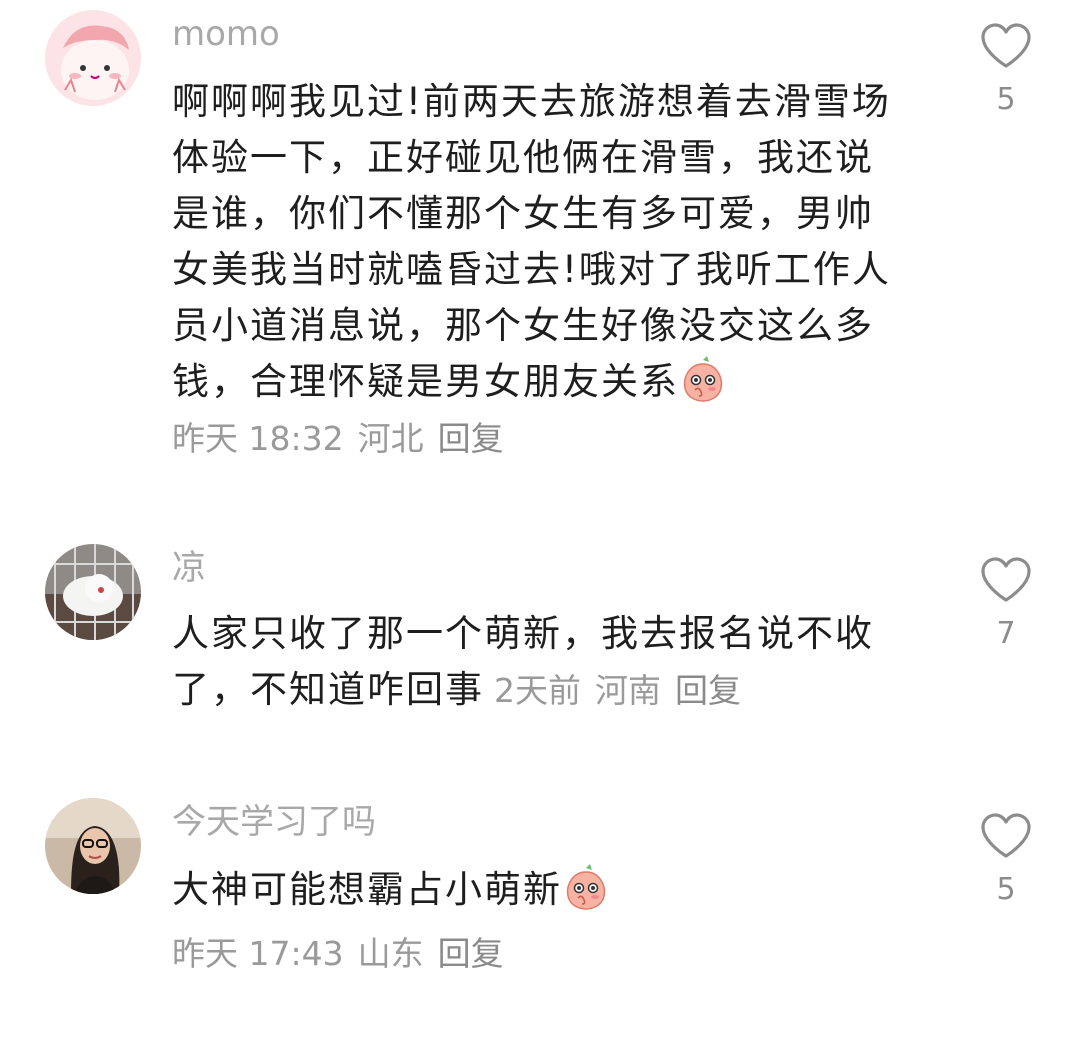 The image size is (1079, 1040). Describe the element at coordinates (258, 438) in the screenshot. I see `comment-time: 昨天 18:32` at that location.